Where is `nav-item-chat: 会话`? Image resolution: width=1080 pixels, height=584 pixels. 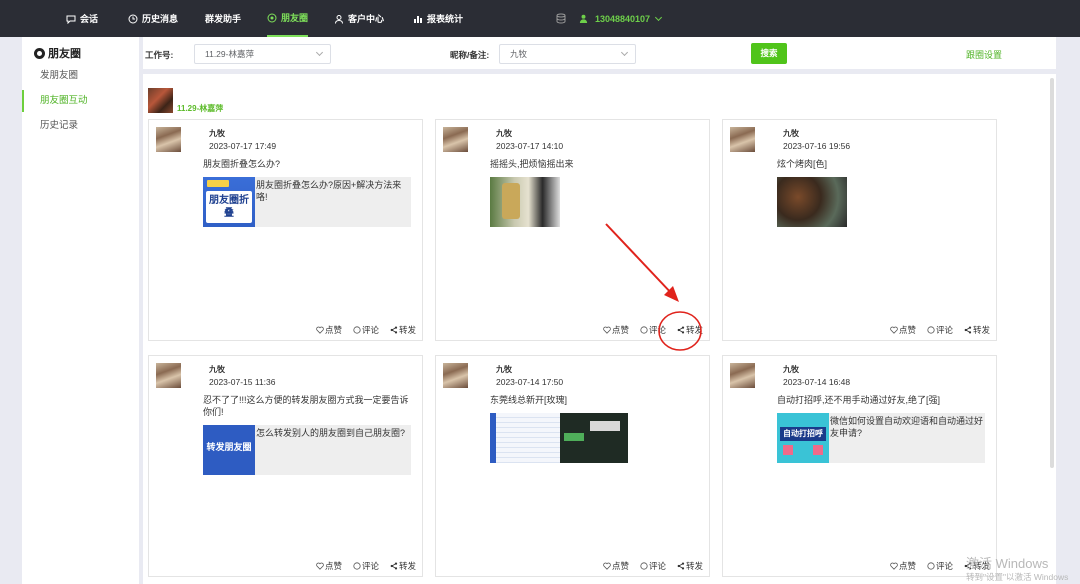 nav-item-chat: 会话 is located at coordinates (82, 18).